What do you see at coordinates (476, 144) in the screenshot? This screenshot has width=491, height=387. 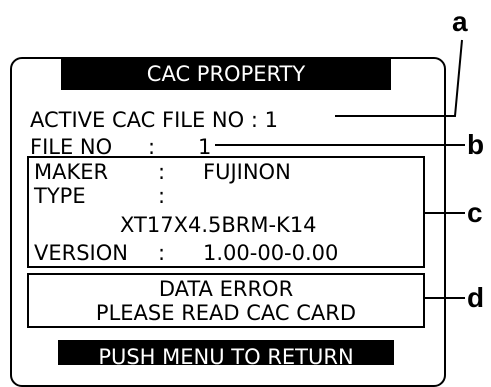 I see `callout-label-b: b` at bounding box center [476, 144].